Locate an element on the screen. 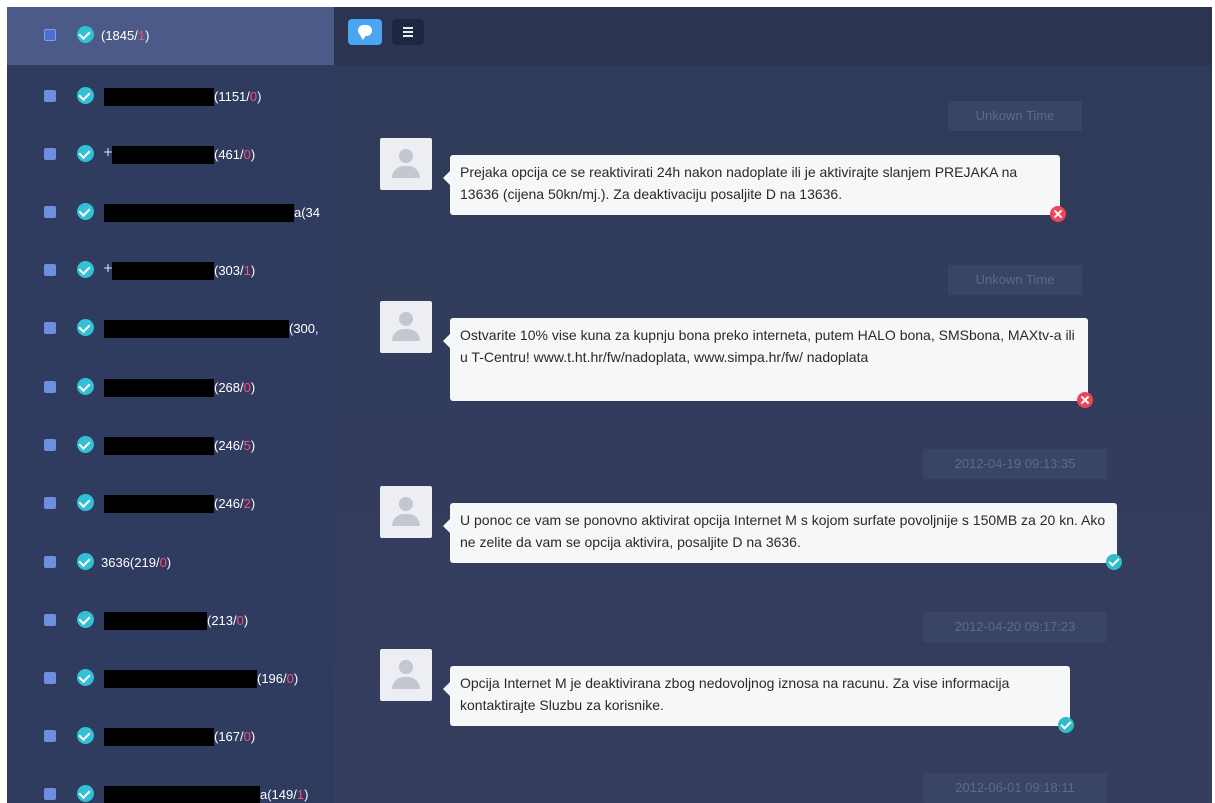  contact-item: + (461/0) is located at coordinates (170, 155).